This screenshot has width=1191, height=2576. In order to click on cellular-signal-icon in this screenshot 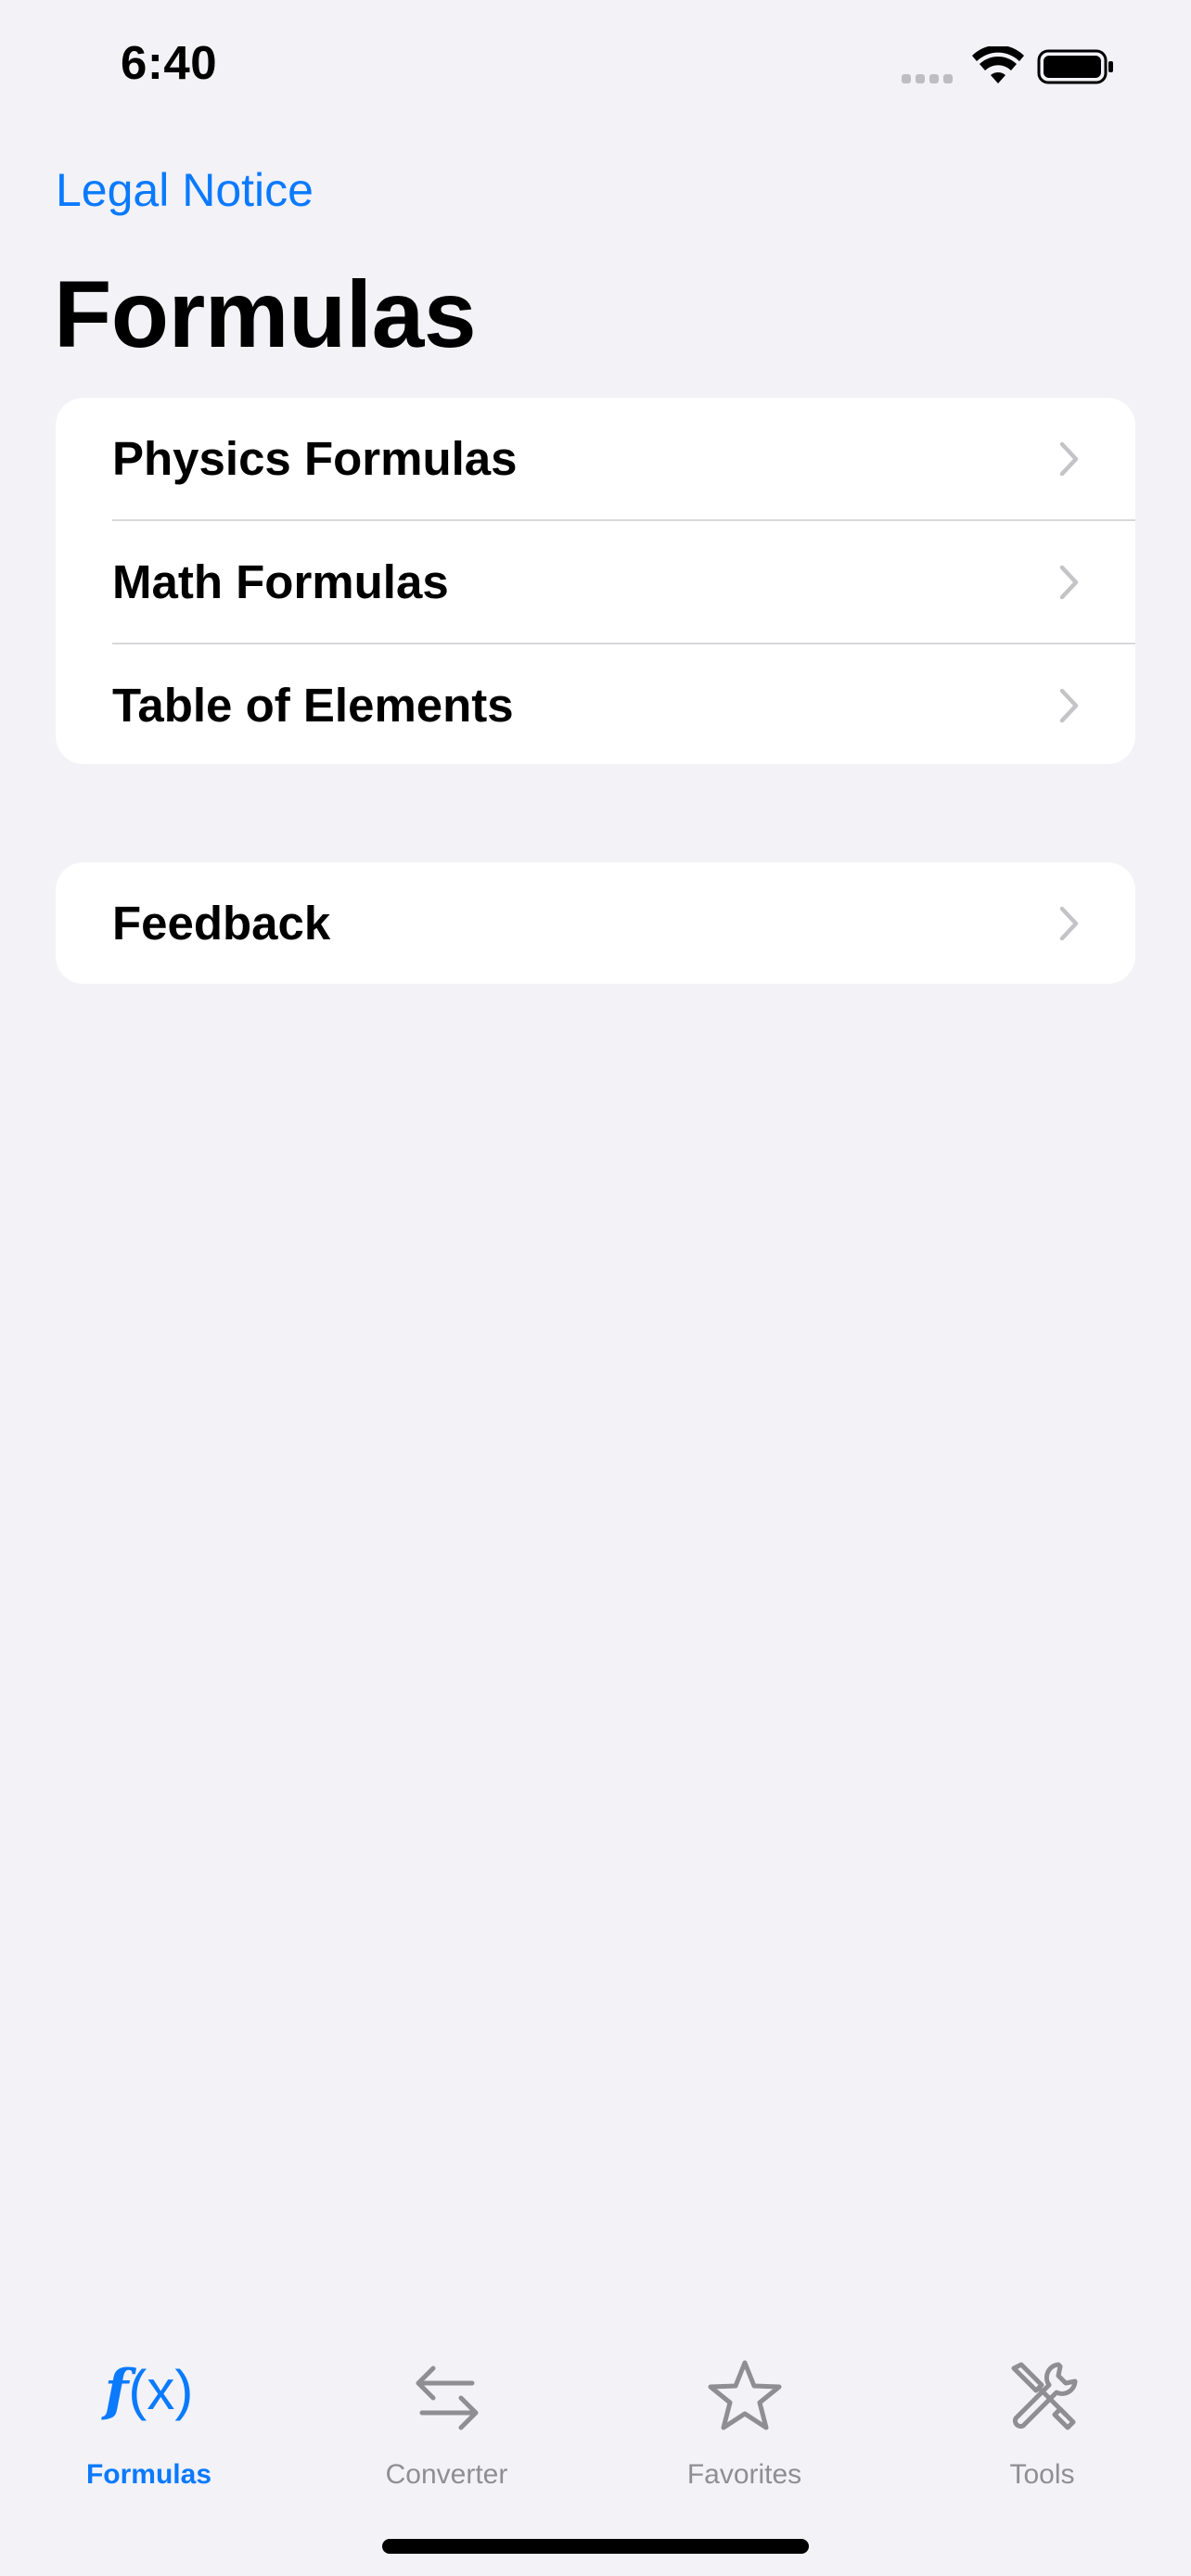, I will do `click(929, 79)`.